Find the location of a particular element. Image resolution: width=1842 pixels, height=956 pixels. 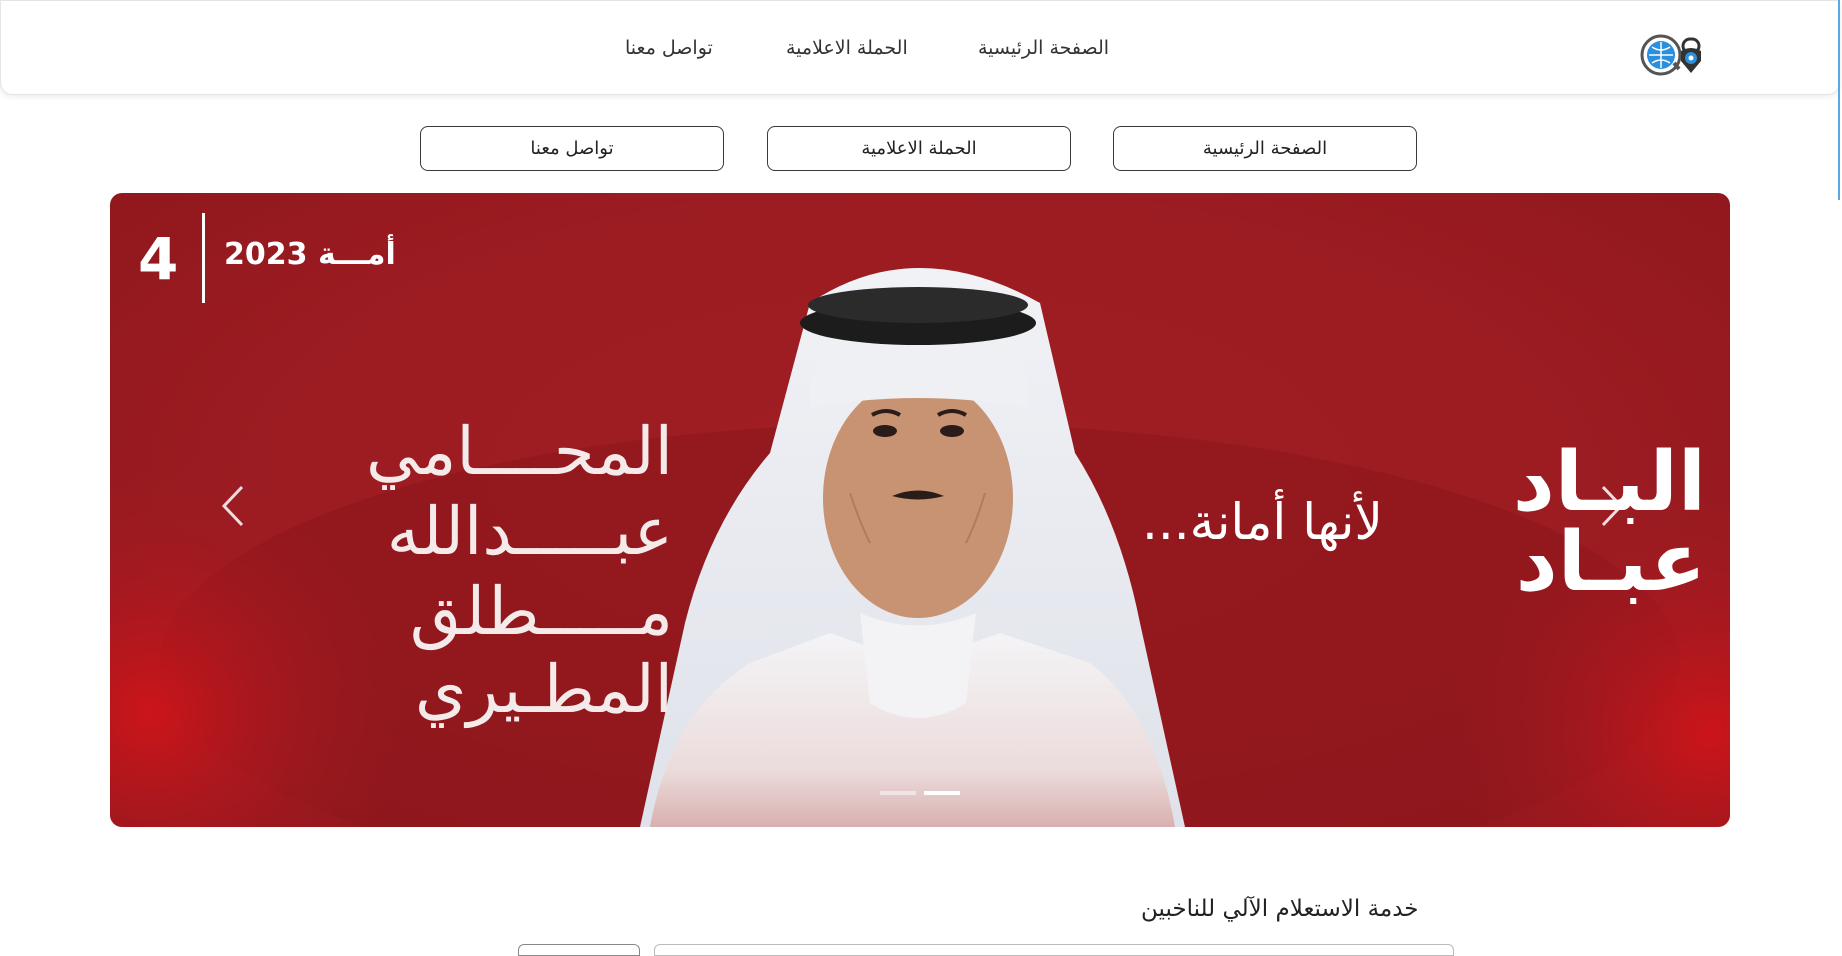

nav-link-contact: تواصل معنا is located at coordinates (669, 48).